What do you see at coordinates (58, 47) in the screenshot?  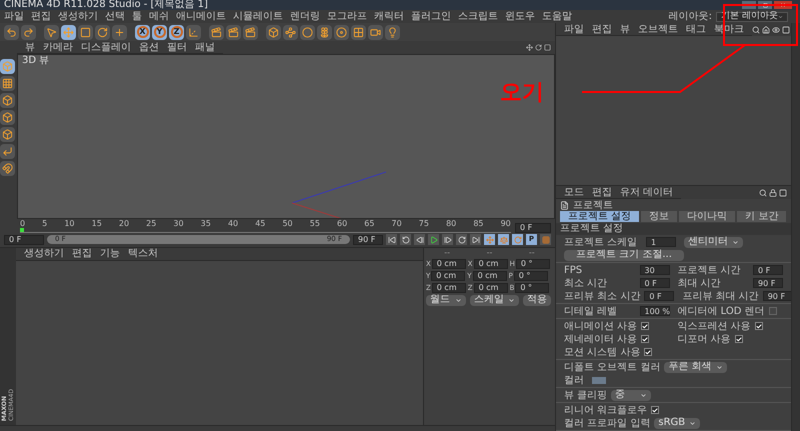 I see `viewport-menu-item: 카메라` at bounding box center [58, 47].